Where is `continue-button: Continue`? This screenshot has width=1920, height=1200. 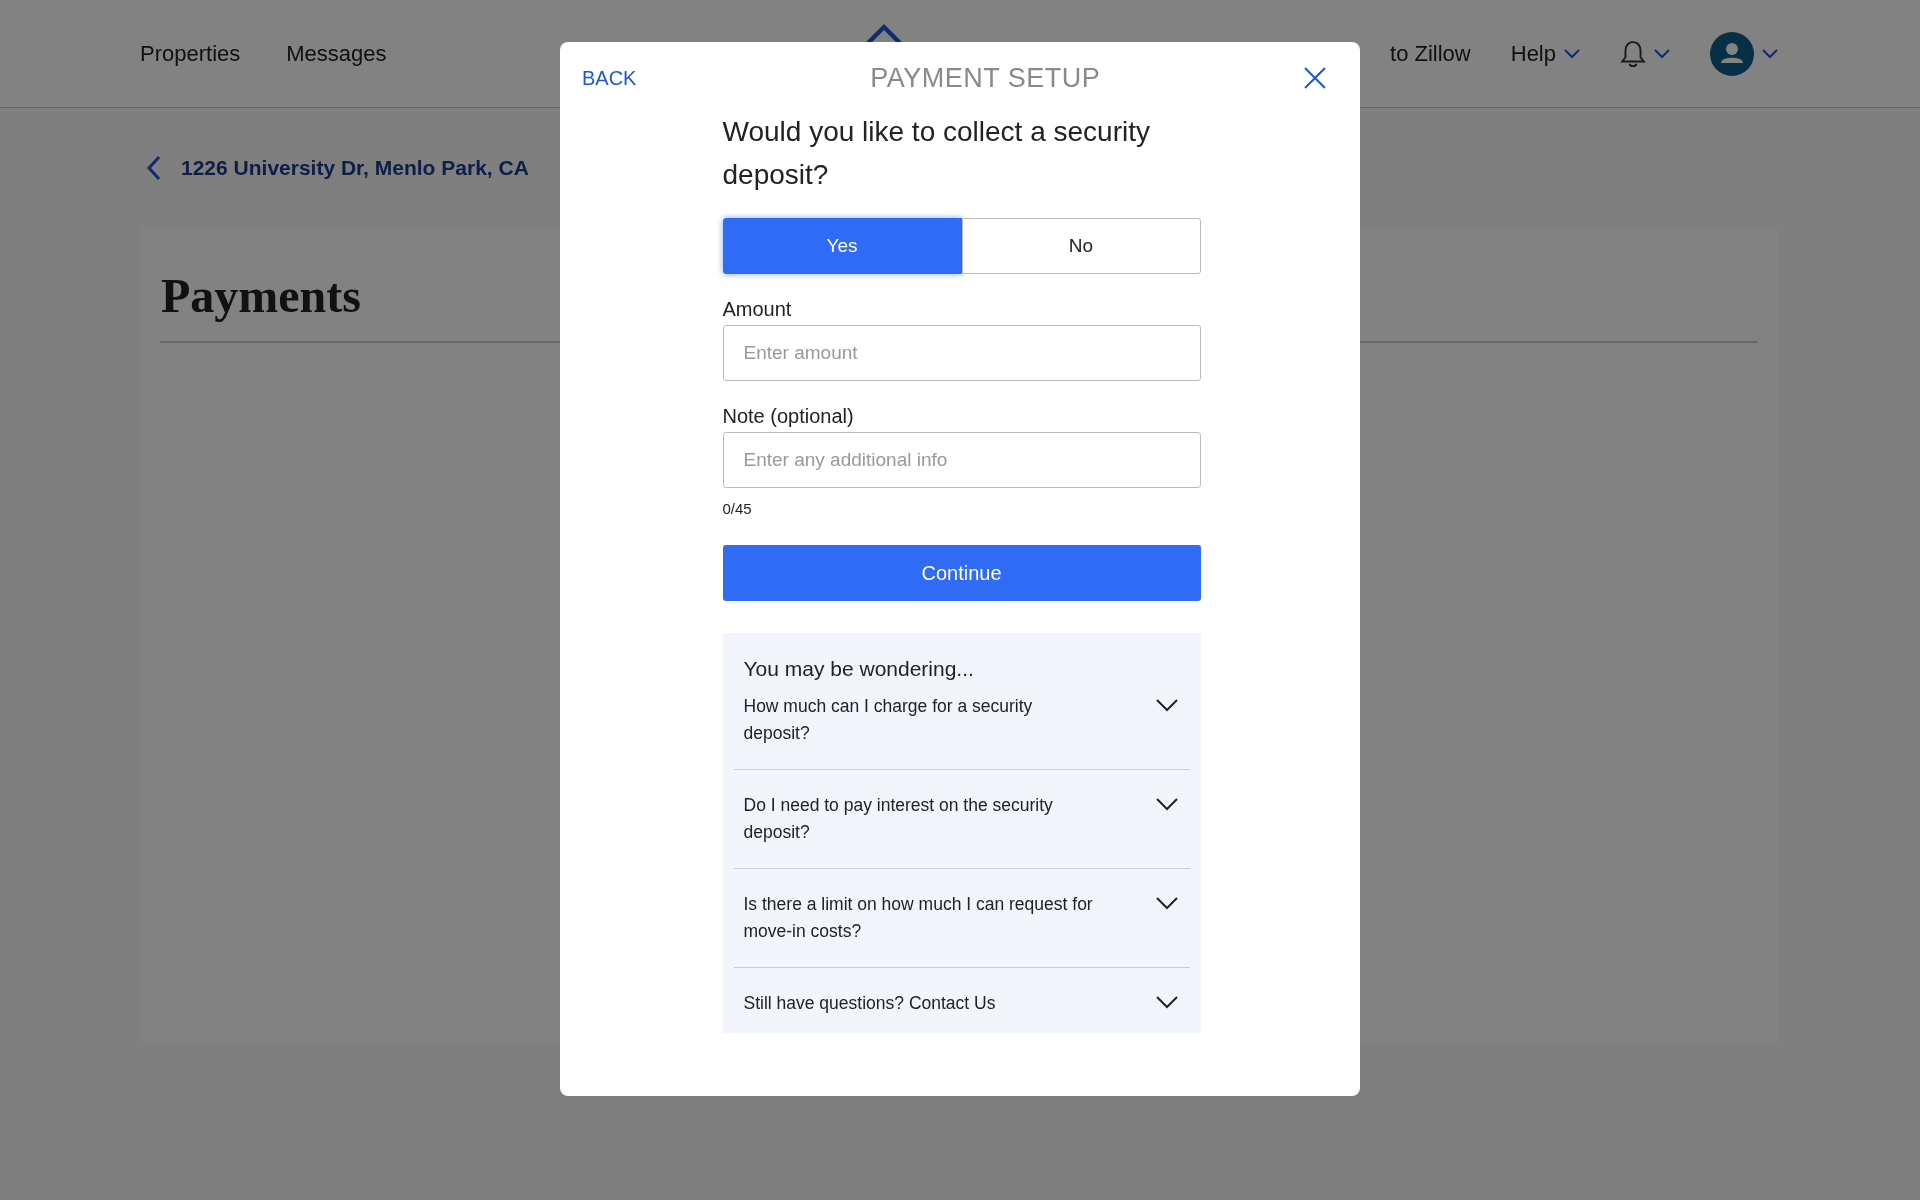 continue-button: Continue is located at coordinates (961, 573).